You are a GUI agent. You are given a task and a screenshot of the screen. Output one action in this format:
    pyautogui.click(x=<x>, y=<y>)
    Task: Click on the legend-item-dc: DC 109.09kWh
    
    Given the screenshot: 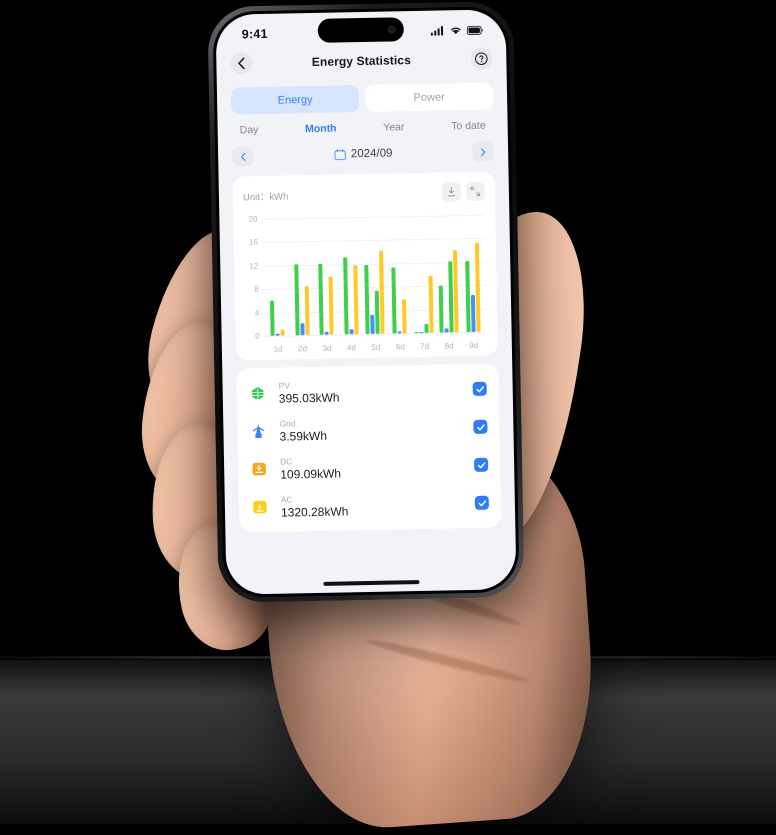 What is the action you would take?
    pyautogui.click(x=369, y=467)
    